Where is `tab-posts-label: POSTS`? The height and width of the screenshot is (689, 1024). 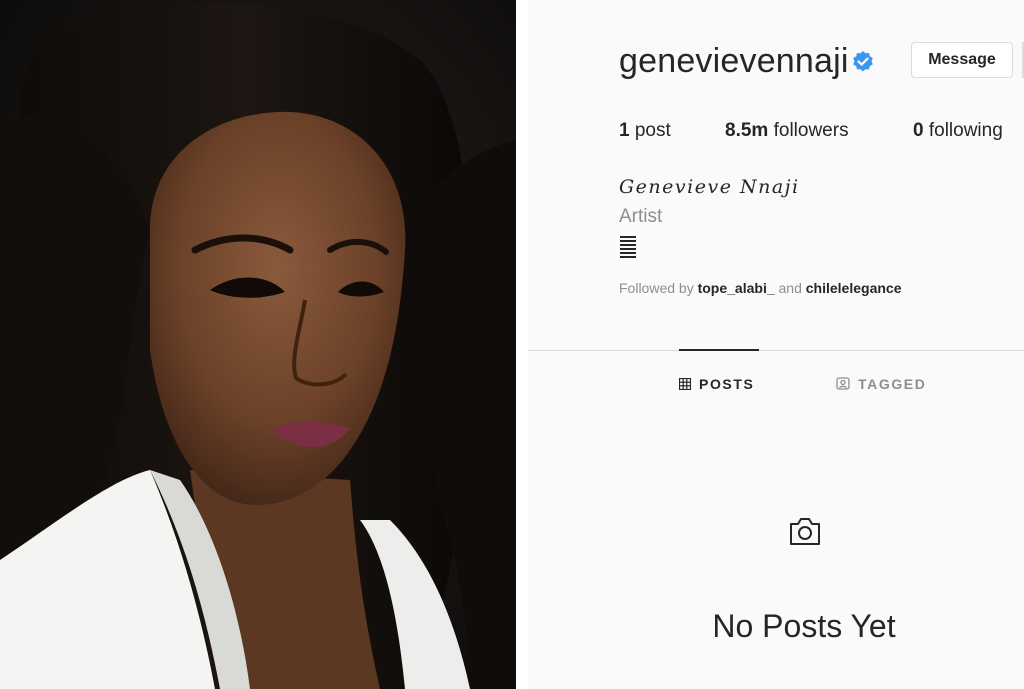
tab-posts-label: POSTS is located at coordinates (727, 384).